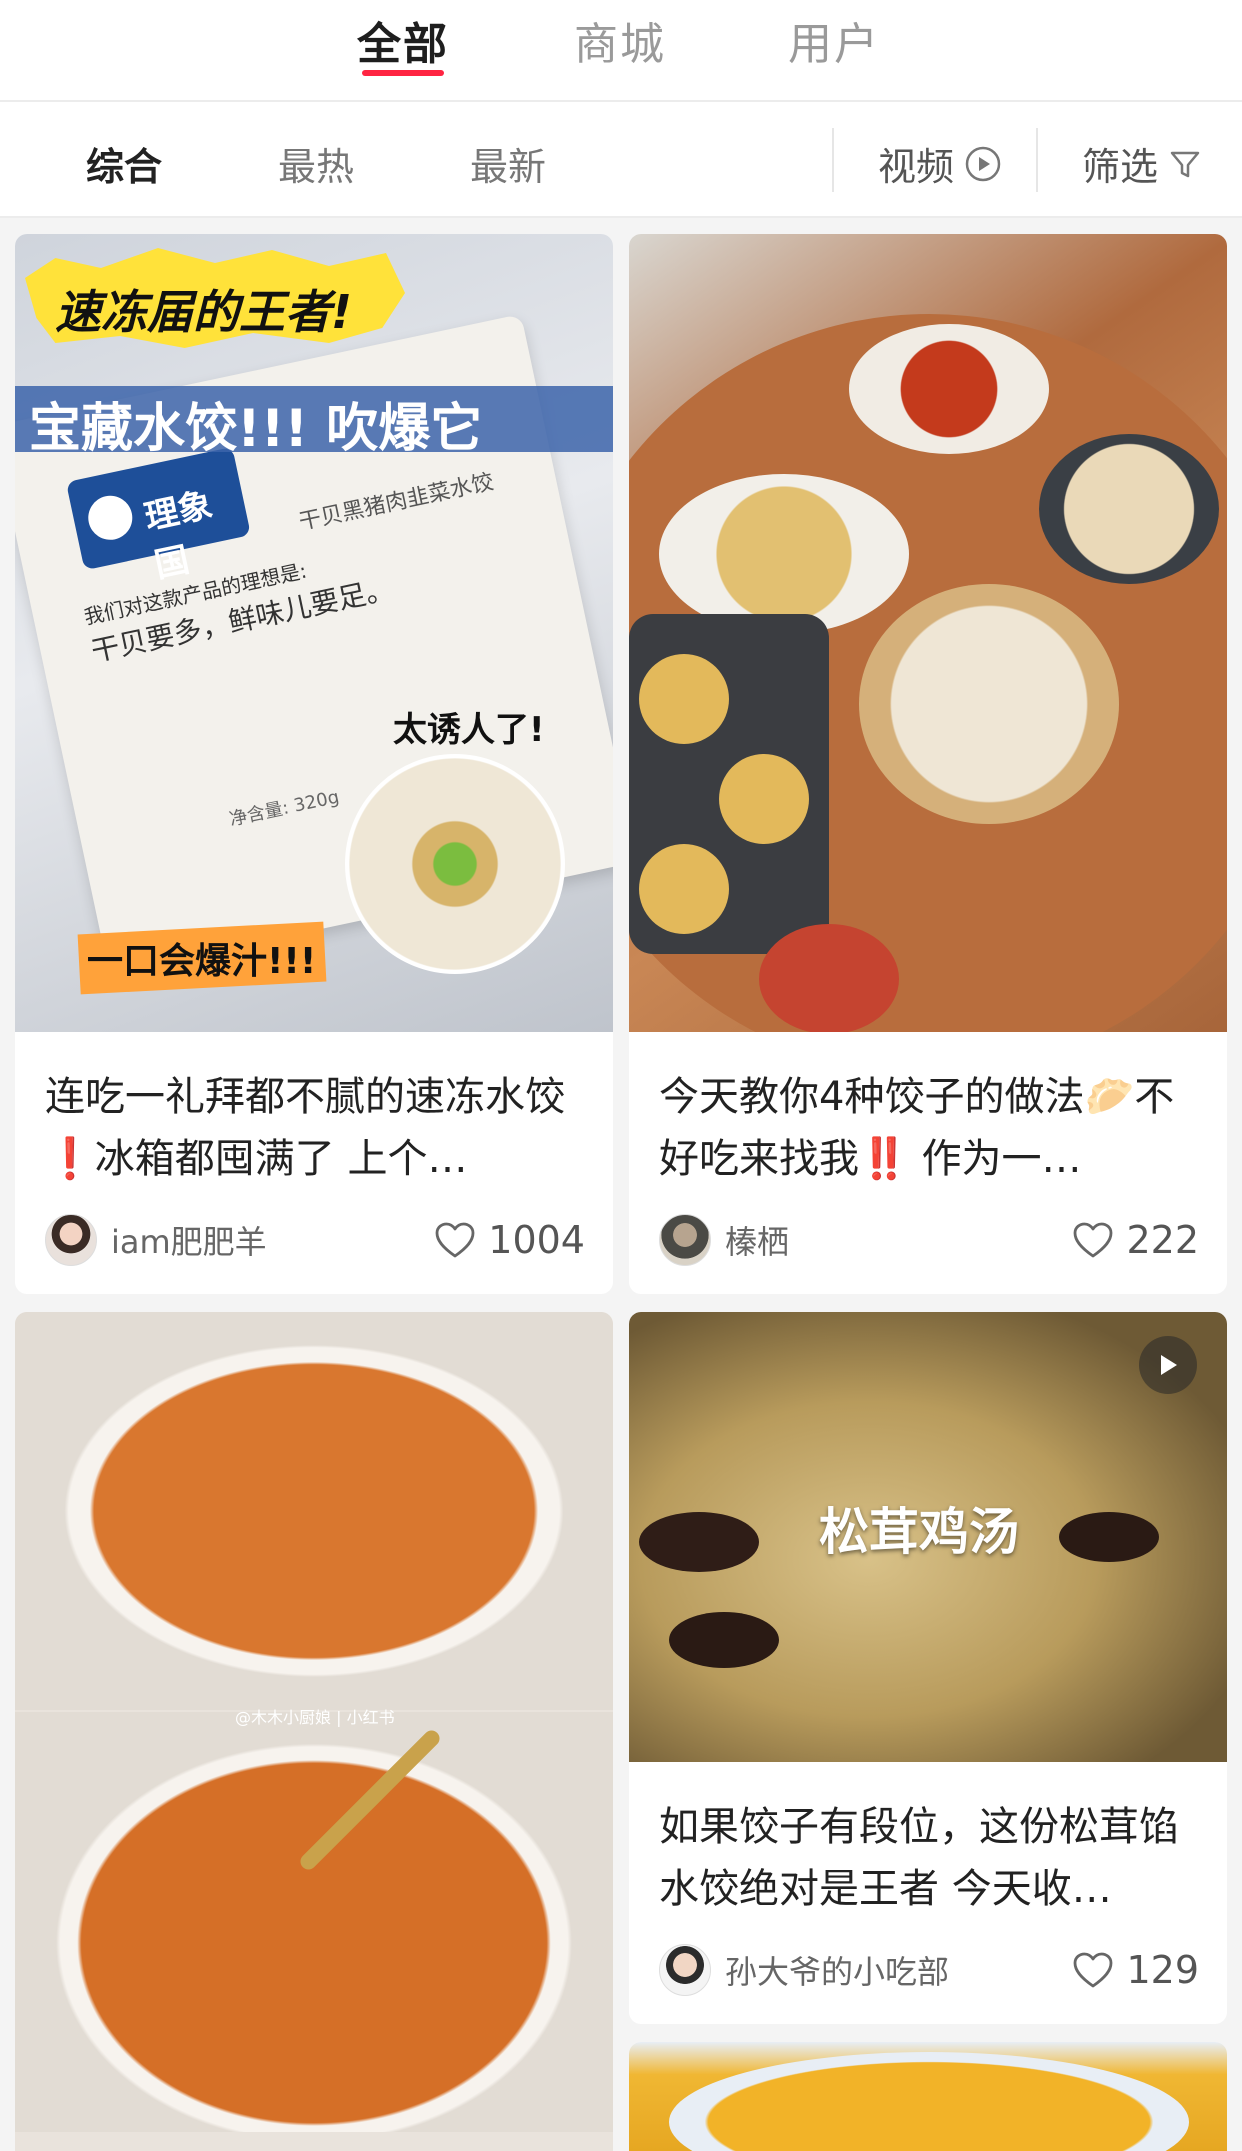 This screenshot has height=2151, width=1242. What do you see at coordinates (898, 1970) in the screenshot?
I see `author-name: 孙大爷的小吃部` at bounding box center [898, 1970].